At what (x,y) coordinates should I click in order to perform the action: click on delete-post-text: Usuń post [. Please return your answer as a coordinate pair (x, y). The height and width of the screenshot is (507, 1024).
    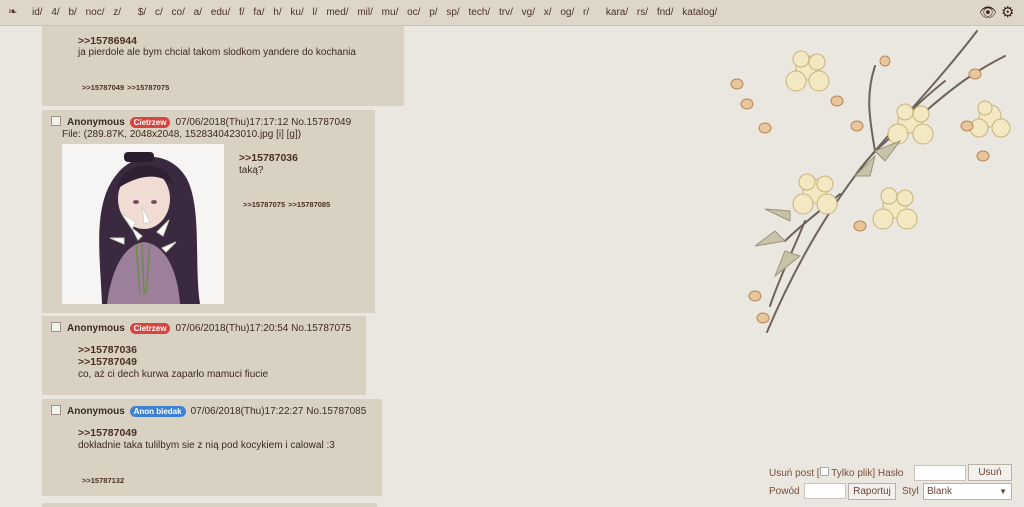
    Looking at the image, I should click on (794, 473).